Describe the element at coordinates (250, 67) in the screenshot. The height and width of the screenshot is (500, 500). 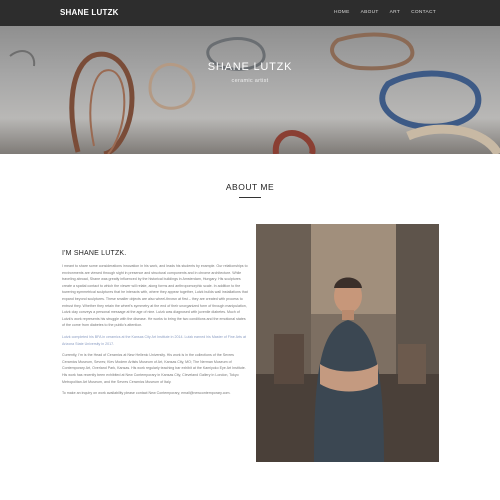
I see `hero-title: SHANE LUTZK` at that location.